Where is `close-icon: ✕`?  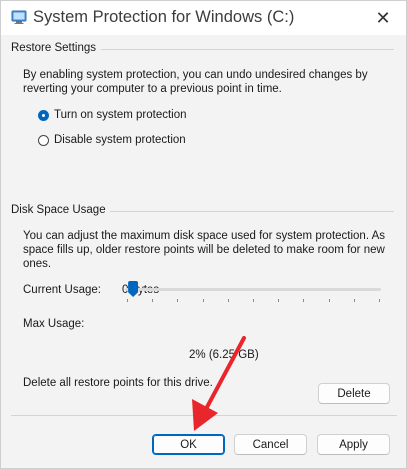
close-icon: ✕ is located at coordinates (383, 17).